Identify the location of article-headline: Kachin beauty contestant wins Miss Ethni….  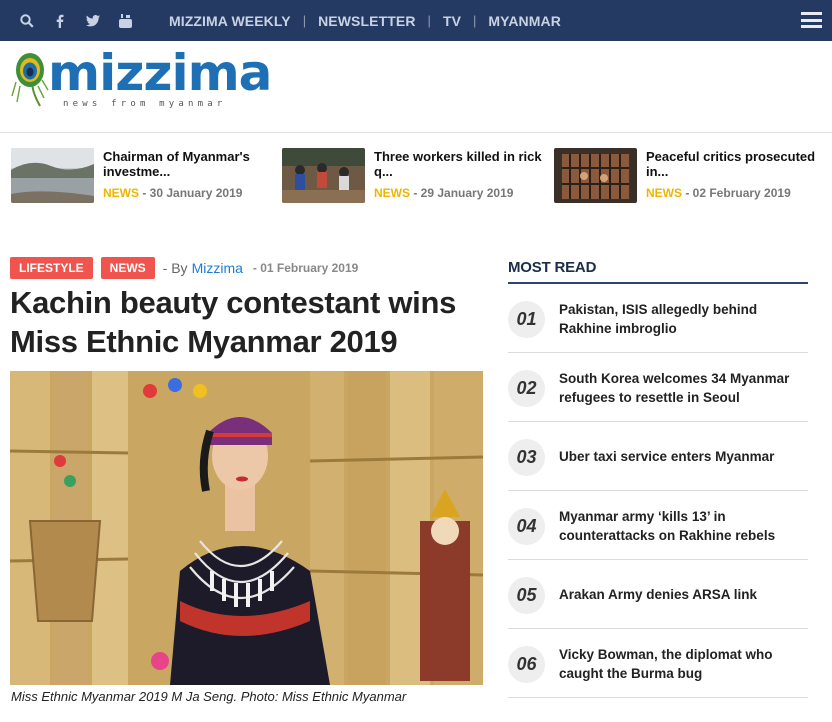
(233, 322).